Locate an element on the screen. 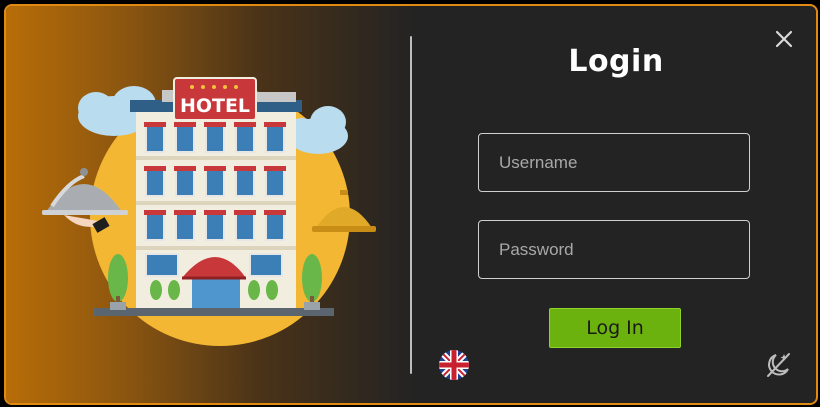 This screenshot has width=820, height=407. uk-flag-icon is located at coordinates (454, 365).